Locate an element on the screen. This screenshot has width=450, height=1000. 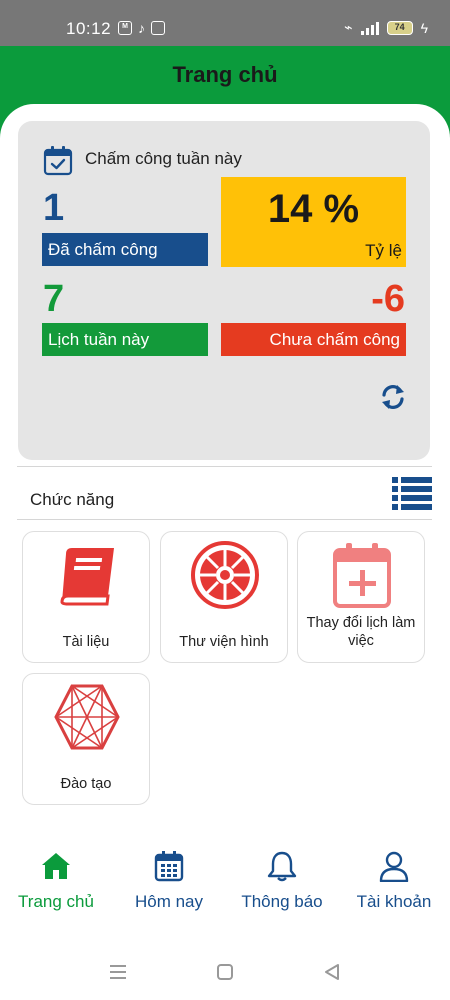
gallery-emblem-icon is located at coordinates (225, 575).